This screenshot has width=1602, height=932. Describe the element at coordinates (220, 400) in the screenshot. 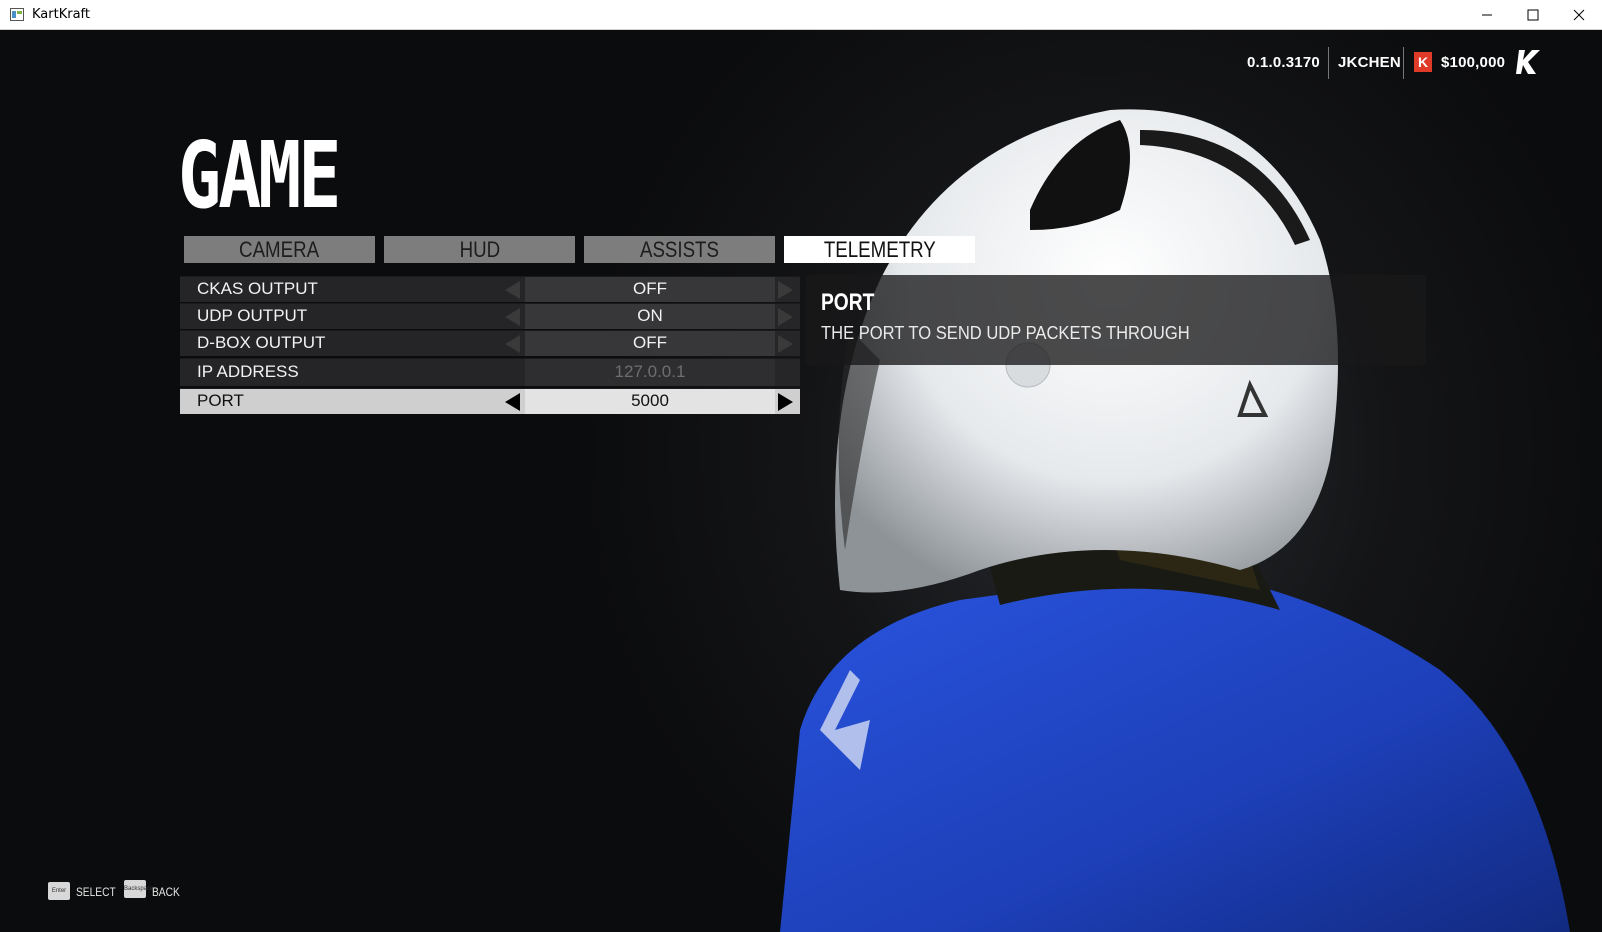

I see `setting-label: PORT` at that location.